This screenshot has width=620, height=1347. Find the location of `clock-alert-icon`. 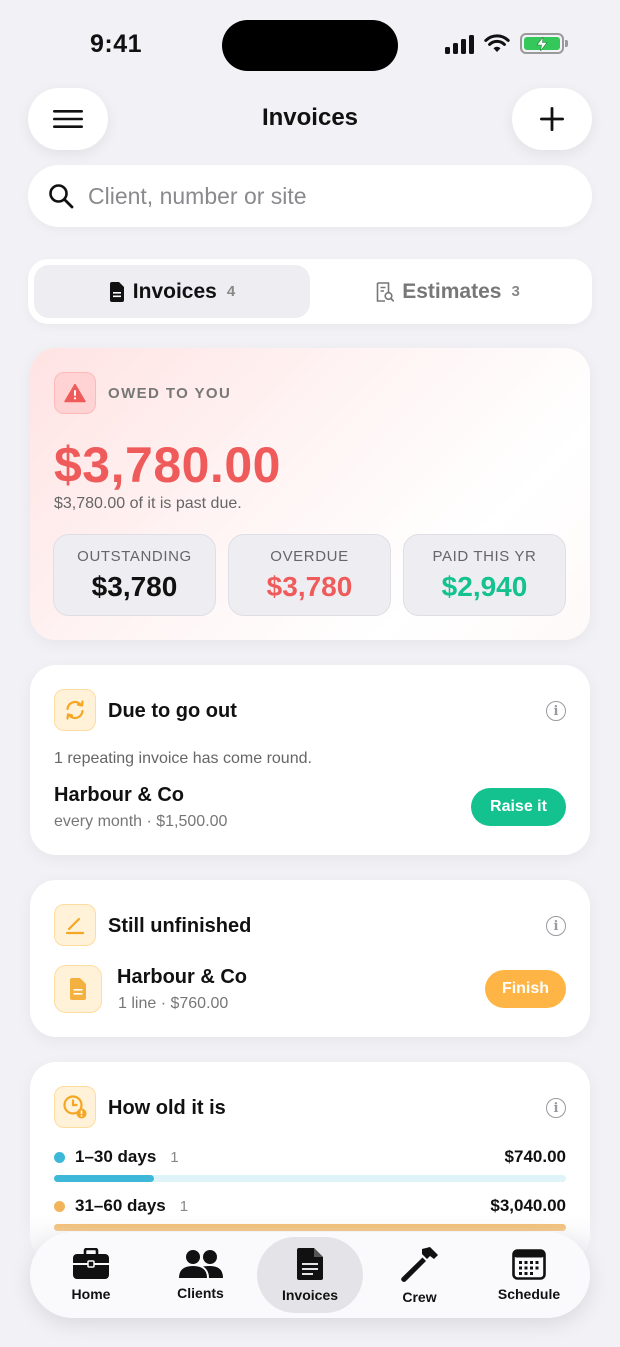

clock-alert-icon is located at coordinates (75, 1107).